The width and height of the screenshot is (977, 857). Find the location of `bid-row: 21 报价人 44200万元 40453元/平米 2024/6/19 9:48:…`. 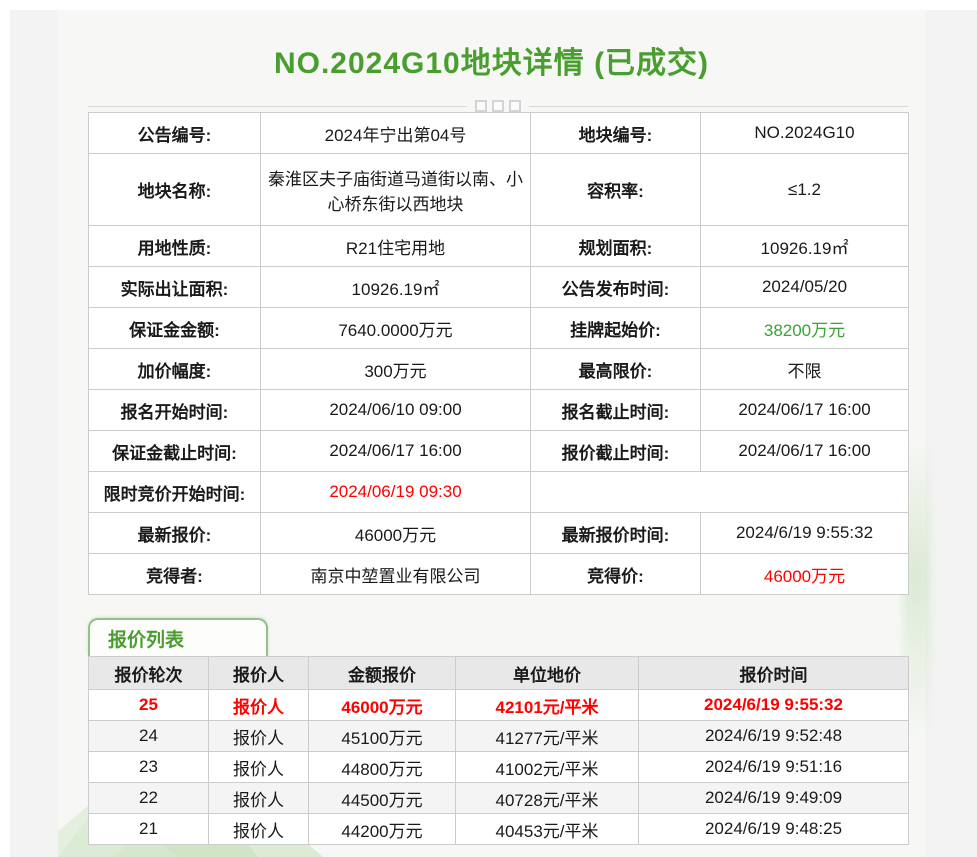

bid-row: 21 报价人 44200万元 40453元/平米 2024/6/19 9:48:… is located at coordinates (498, 829).